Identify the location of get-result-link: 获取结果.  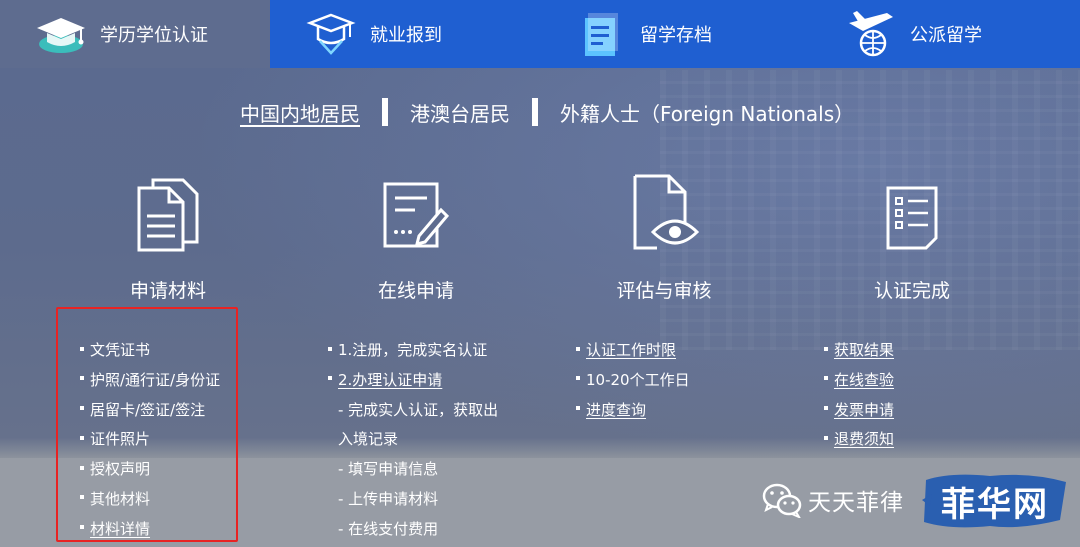
(859, 351).